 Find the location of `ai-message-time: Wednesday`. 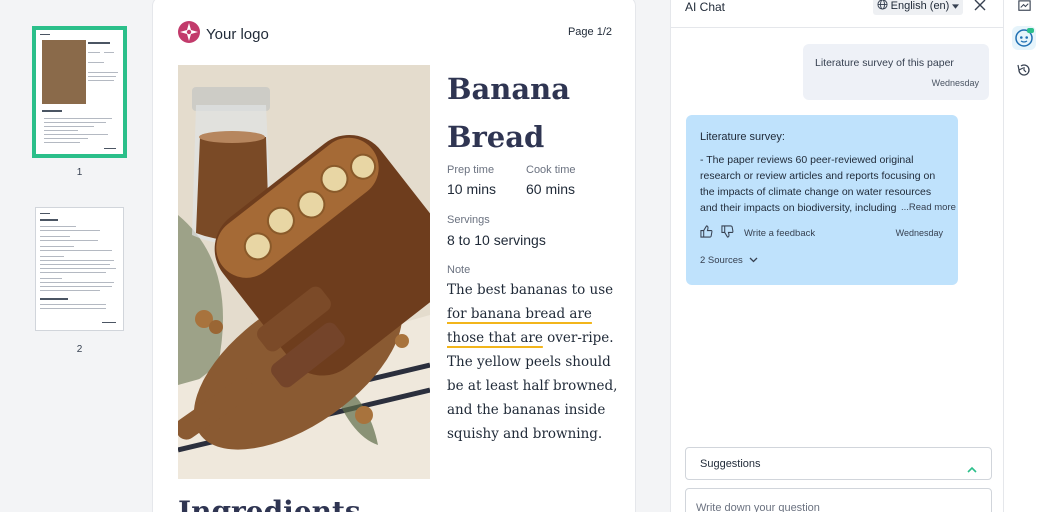

ai-message-time: Wednesday is located at coordinates (919, 233).